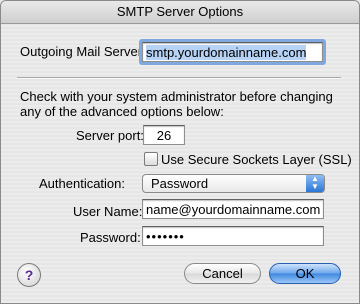 The width and height of the screenshot is (360, 304). What do you see at coordinates (179, 78) in the screenshot?
I see `section-divider` at bounding box center [179, 78].